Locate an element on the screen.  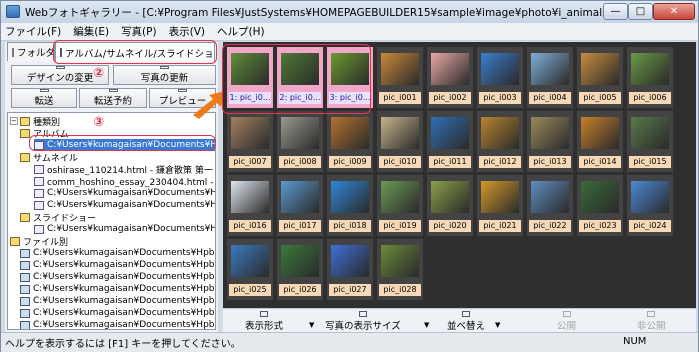
menu-photo: 写真(P) is located at coordinates (139, 31).